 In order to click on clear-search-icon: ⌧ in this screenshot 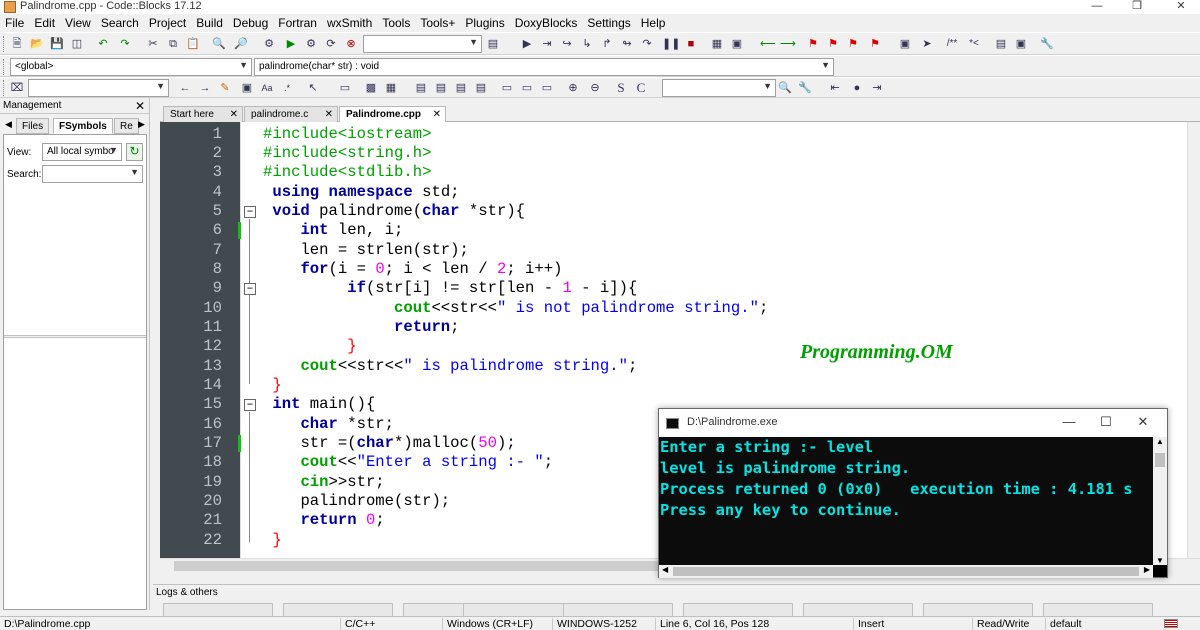, I will do `click(17, 88)`.